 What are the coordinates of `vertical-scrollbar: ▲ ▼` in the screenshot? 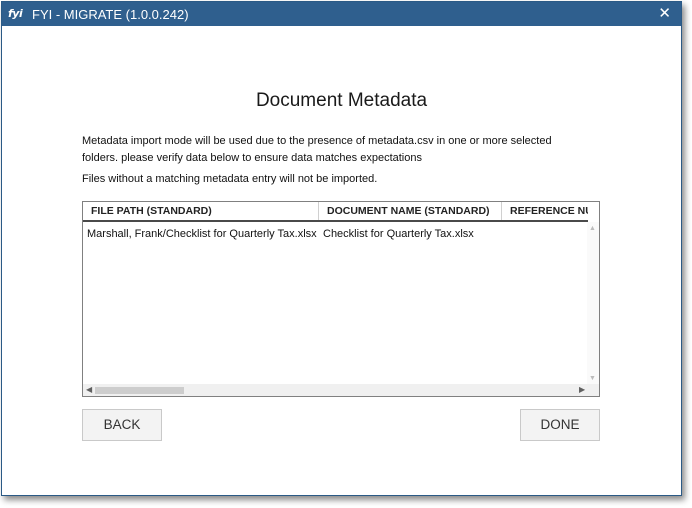 It's located at (593, 303).